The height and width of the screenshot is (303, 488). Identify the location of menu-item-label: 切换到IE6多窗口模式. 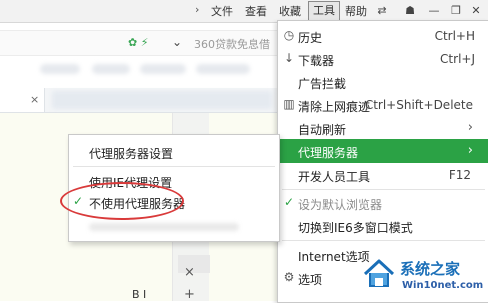
(355, 228).